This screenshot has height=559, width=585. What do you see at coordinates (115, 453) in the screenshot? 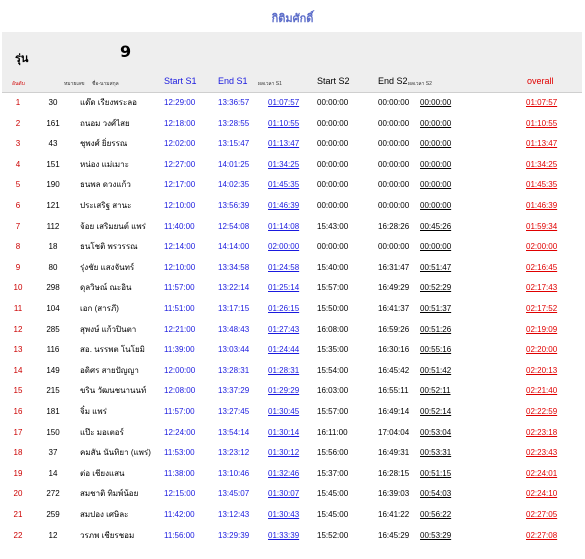
I see `name-cell: คมสัน นันทิยา (แพร่)` at bounding box center [115, 453].